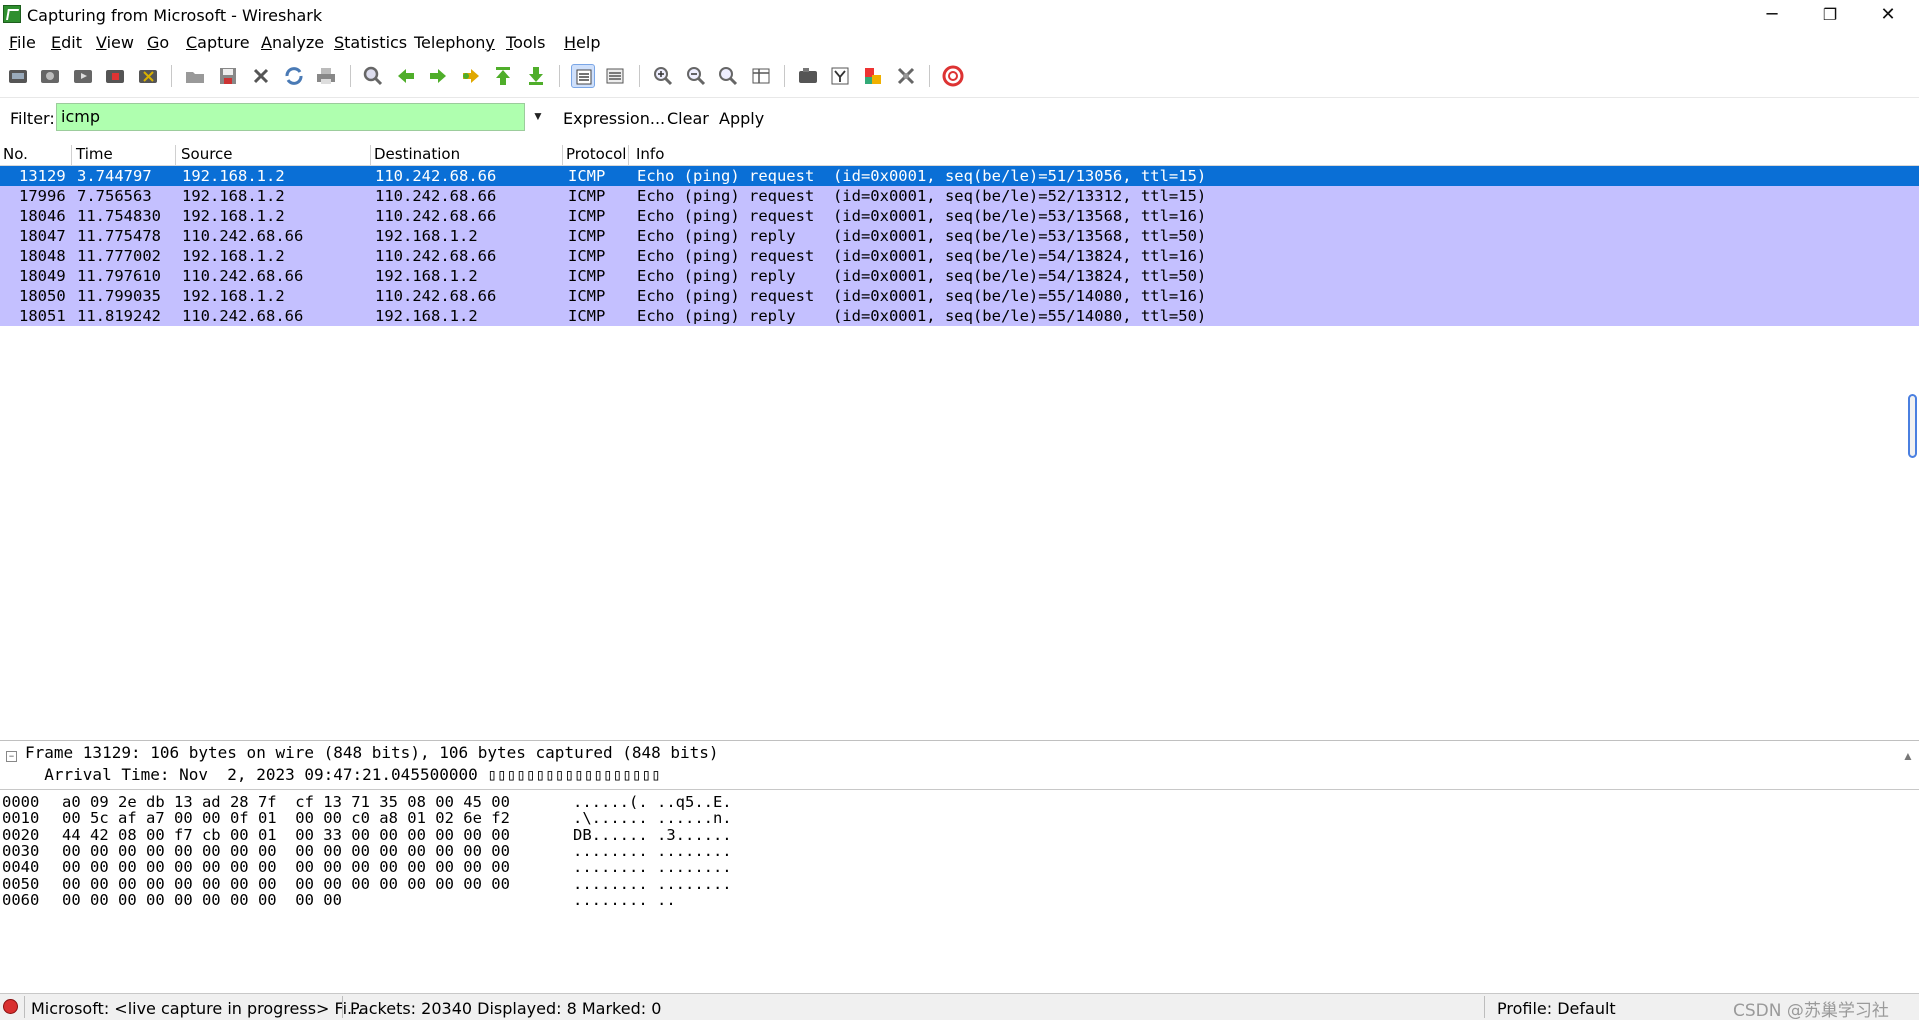  What do you see at coordinates (20, 900) in the screenshot?
I see `hex-offset: 0060` at bounding box center [20, 900].